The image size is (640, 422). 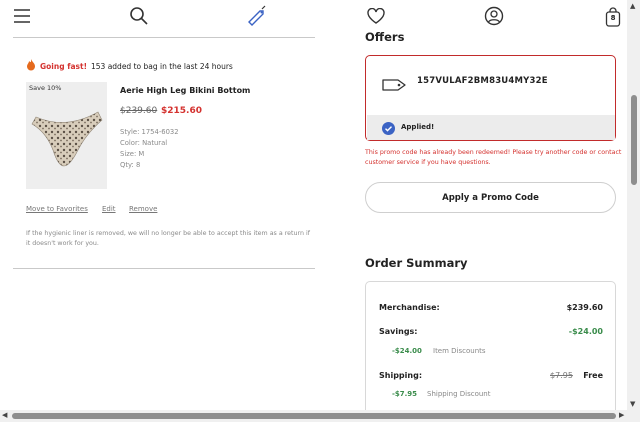 I want to click on product-image, so click(x=66, y=135).